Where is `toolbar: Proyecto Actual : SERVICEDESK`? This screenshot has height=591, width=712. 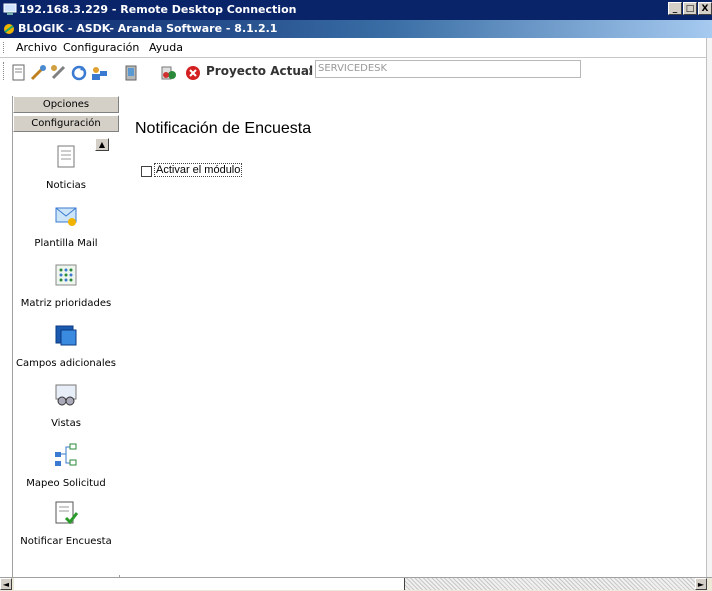
toolbar: Proyecto Actual : SERVICEDESK is located at coordinates (356, 76).